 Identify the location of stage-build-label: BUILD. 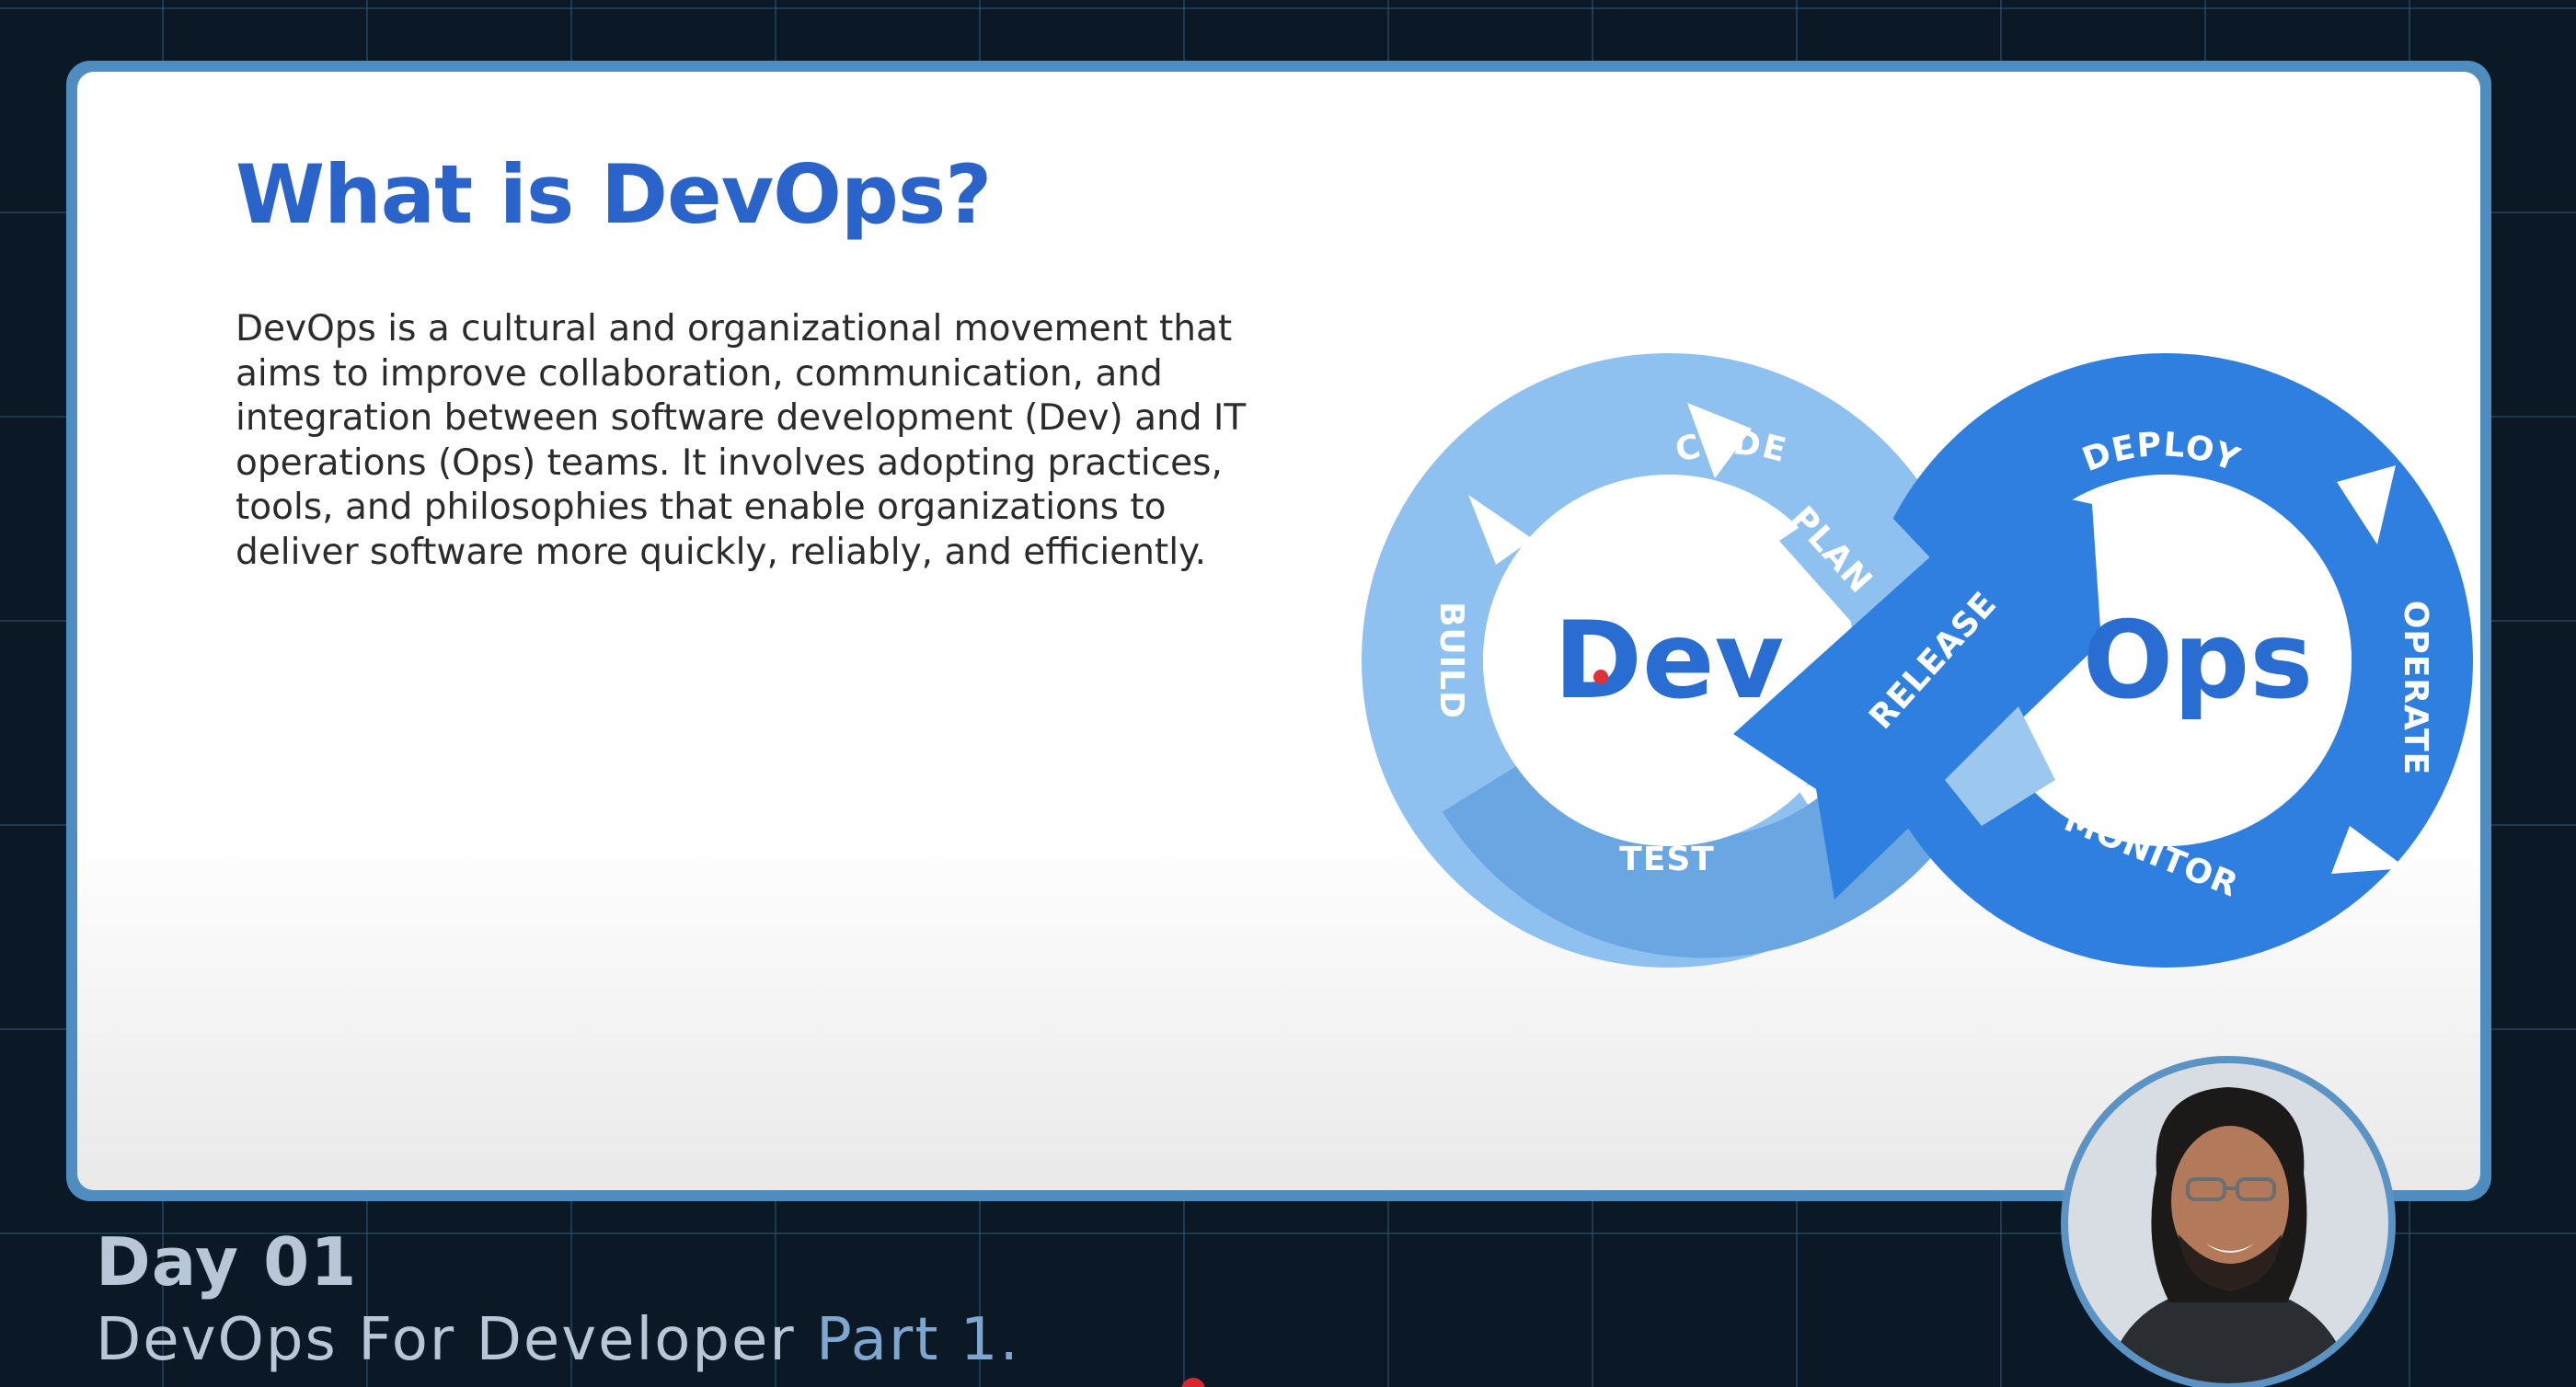
(1451, 660).